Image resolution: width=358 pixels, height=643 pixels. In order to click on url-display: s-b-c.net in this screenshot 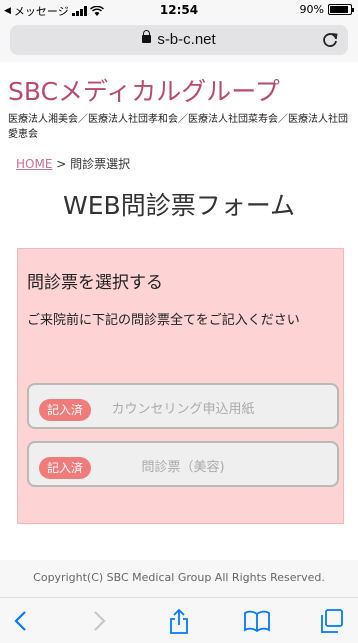, I will do `click(179, 39)`.